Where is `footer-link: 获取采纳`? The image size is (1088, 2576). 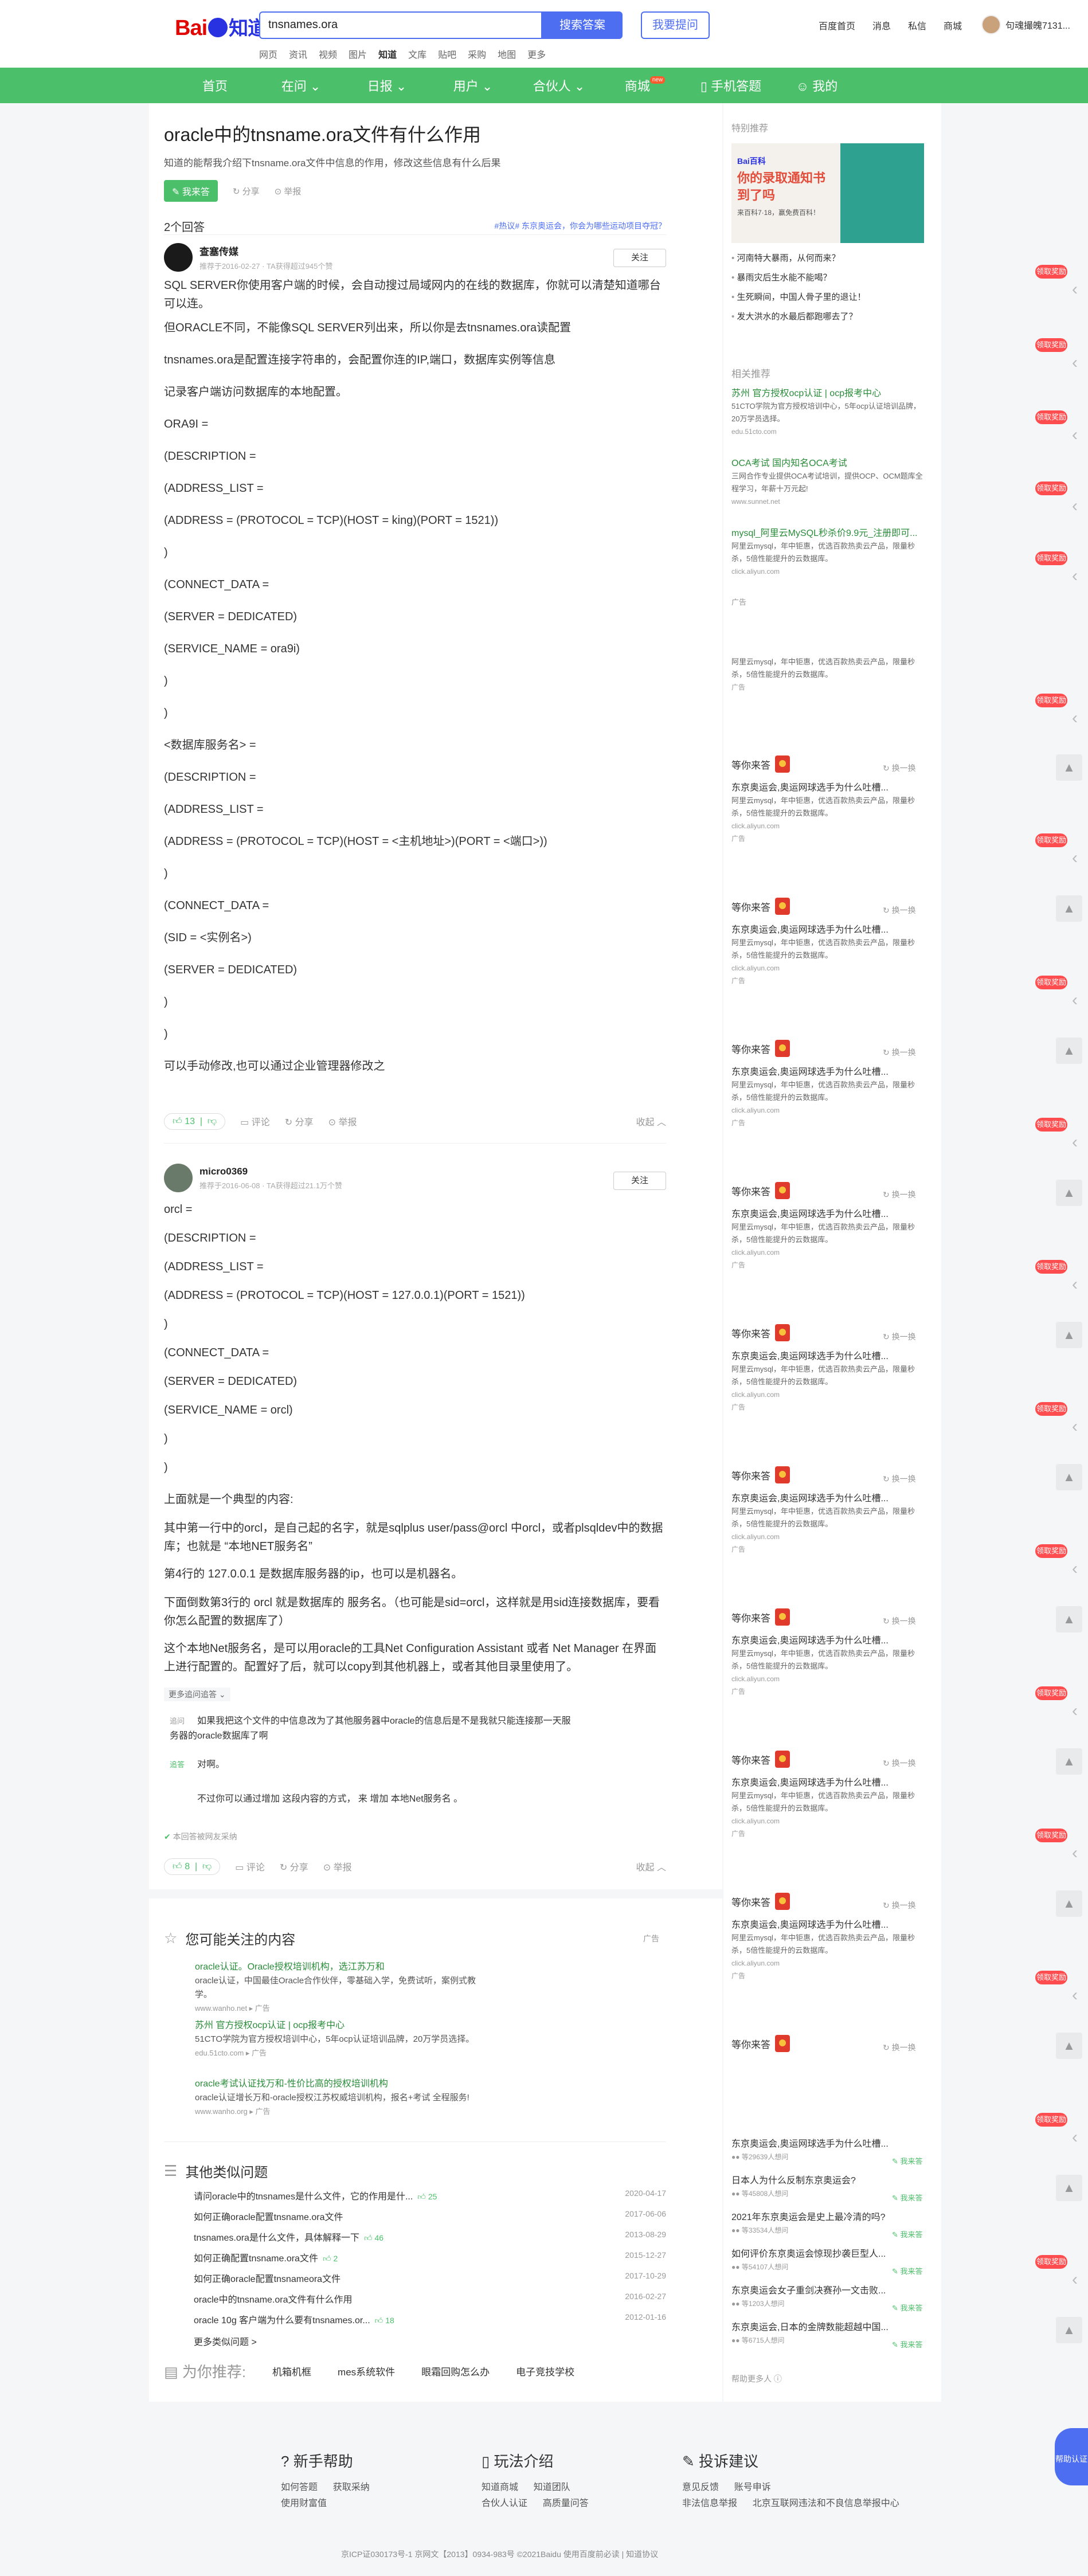
footer-link: 获取采纳 is located at coordinates (351, 2487).